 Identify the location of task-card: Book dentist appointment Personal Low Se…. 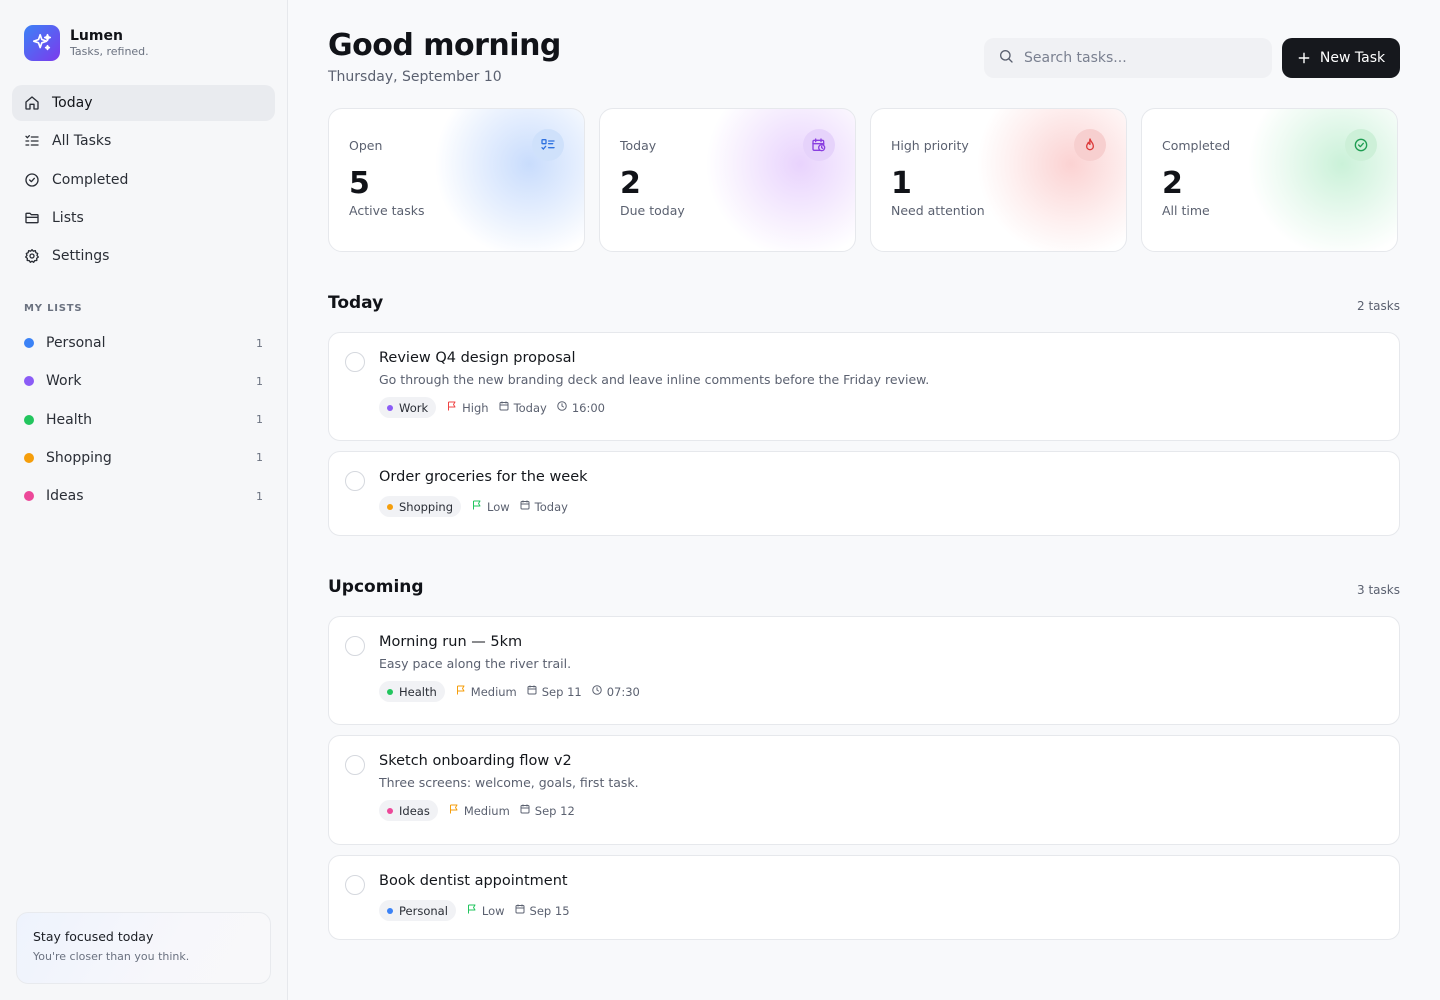
(864, 897).